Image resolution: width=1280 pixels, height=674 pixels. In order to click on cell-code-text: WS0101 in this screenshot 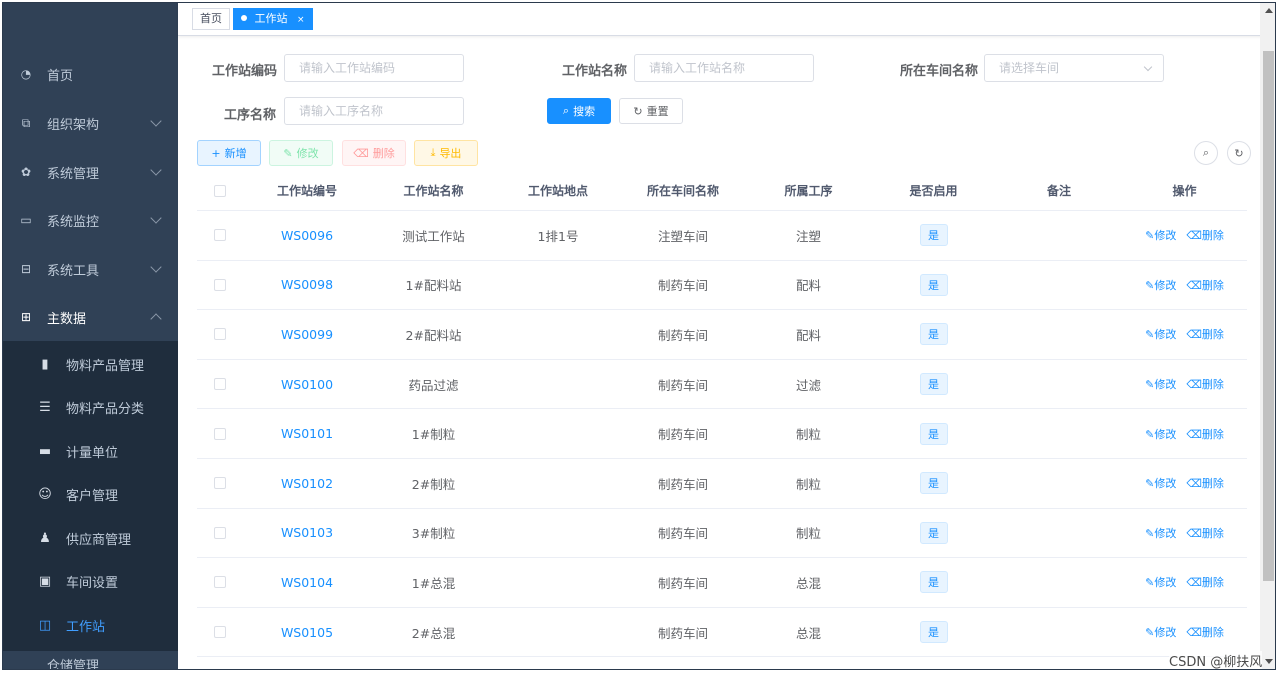, I will do `click(307, 433)`.